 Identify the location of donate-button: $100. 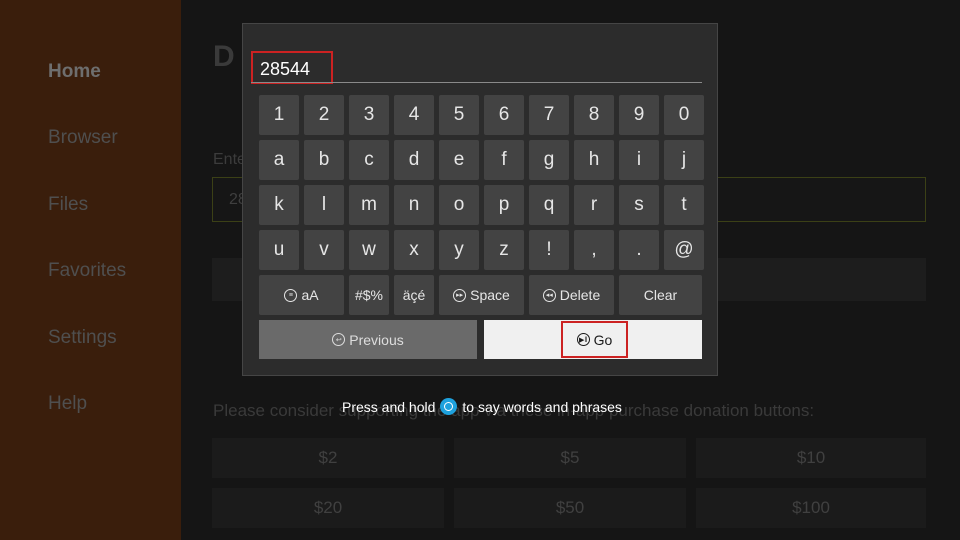
(811, 508).